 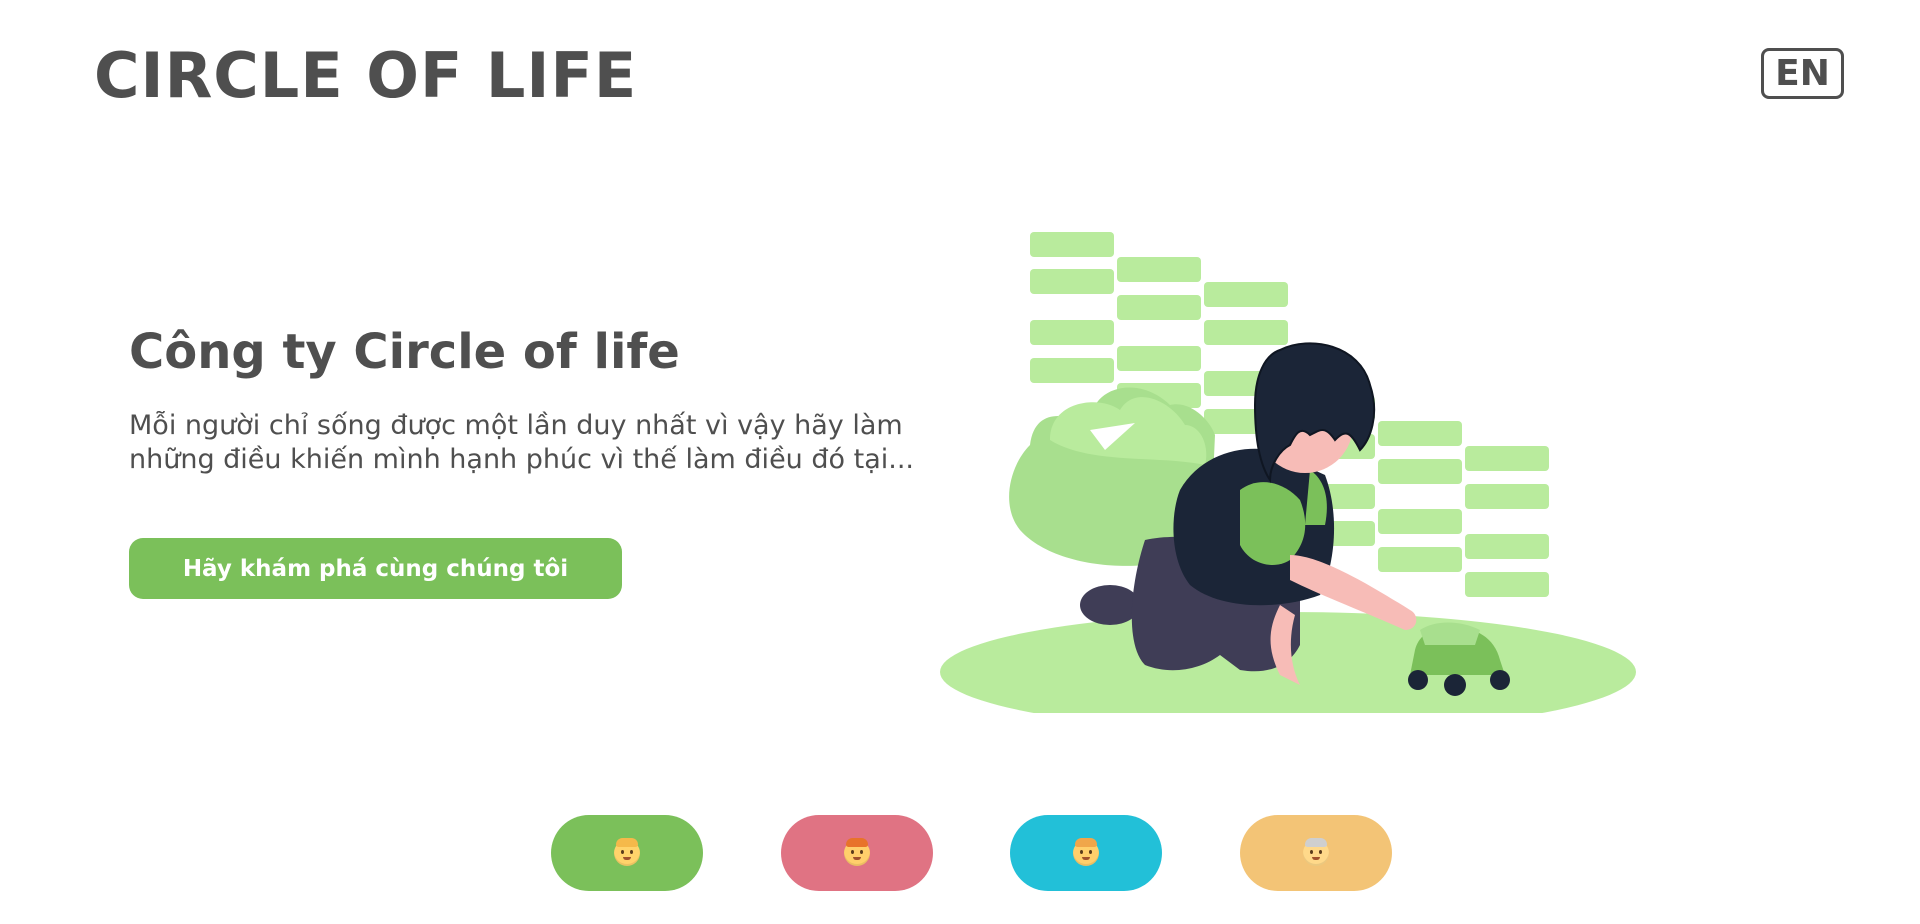 I want to click on baby-face-icon, so click(x=627, y=852).